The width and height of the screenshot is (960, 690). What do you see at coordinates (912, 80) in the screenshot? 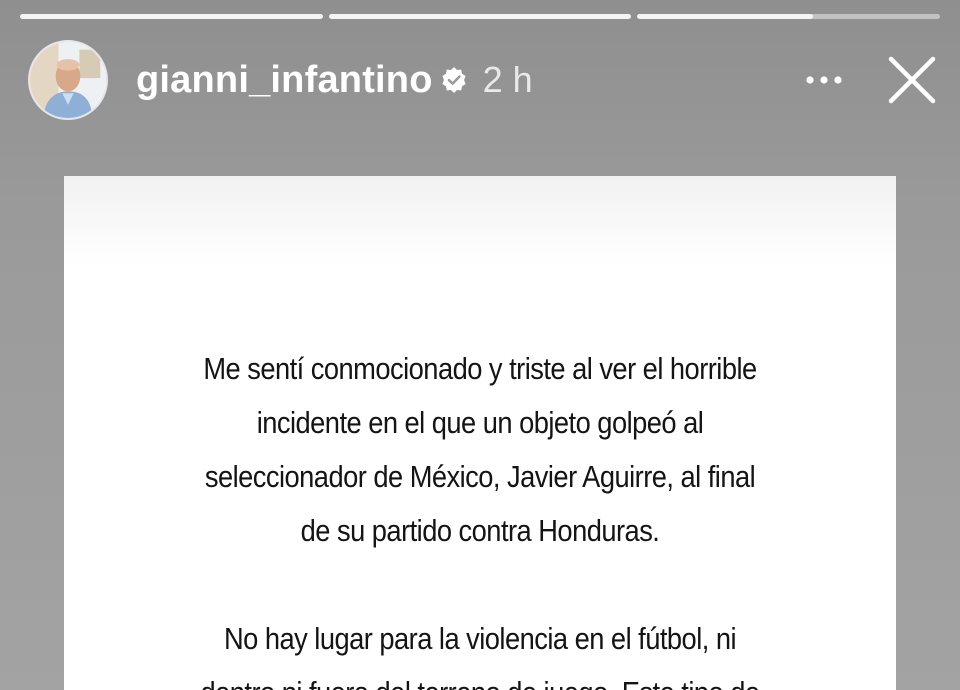
I see `close-icon` at bounding box center [912, 80].